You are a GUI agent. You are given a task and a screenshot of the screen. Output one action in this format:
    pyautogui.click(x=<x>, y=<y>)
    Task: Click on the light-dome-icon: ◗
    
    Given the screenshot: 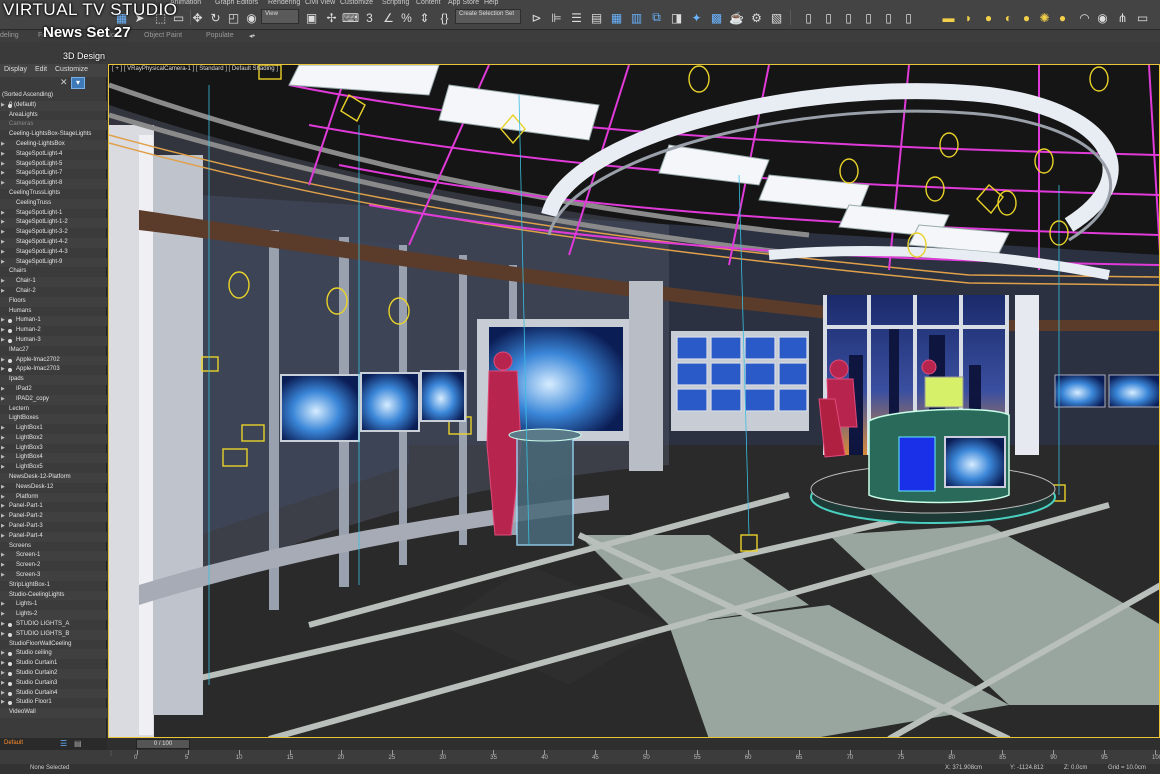 What is the action you would take?
    pyautogui.click(x=968, y=17)
    